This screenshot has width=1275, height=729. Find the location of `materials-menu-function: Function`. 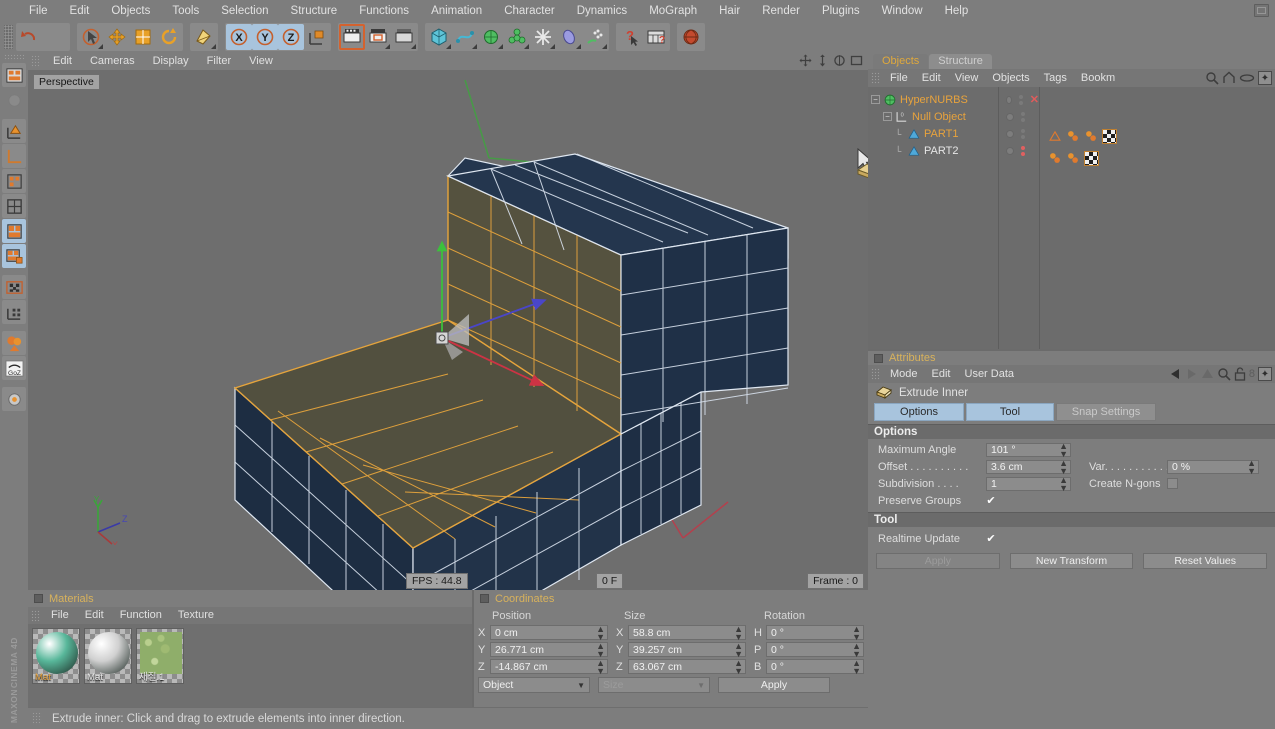

materials-menu-function: Function is located at coordinates (141, 615).